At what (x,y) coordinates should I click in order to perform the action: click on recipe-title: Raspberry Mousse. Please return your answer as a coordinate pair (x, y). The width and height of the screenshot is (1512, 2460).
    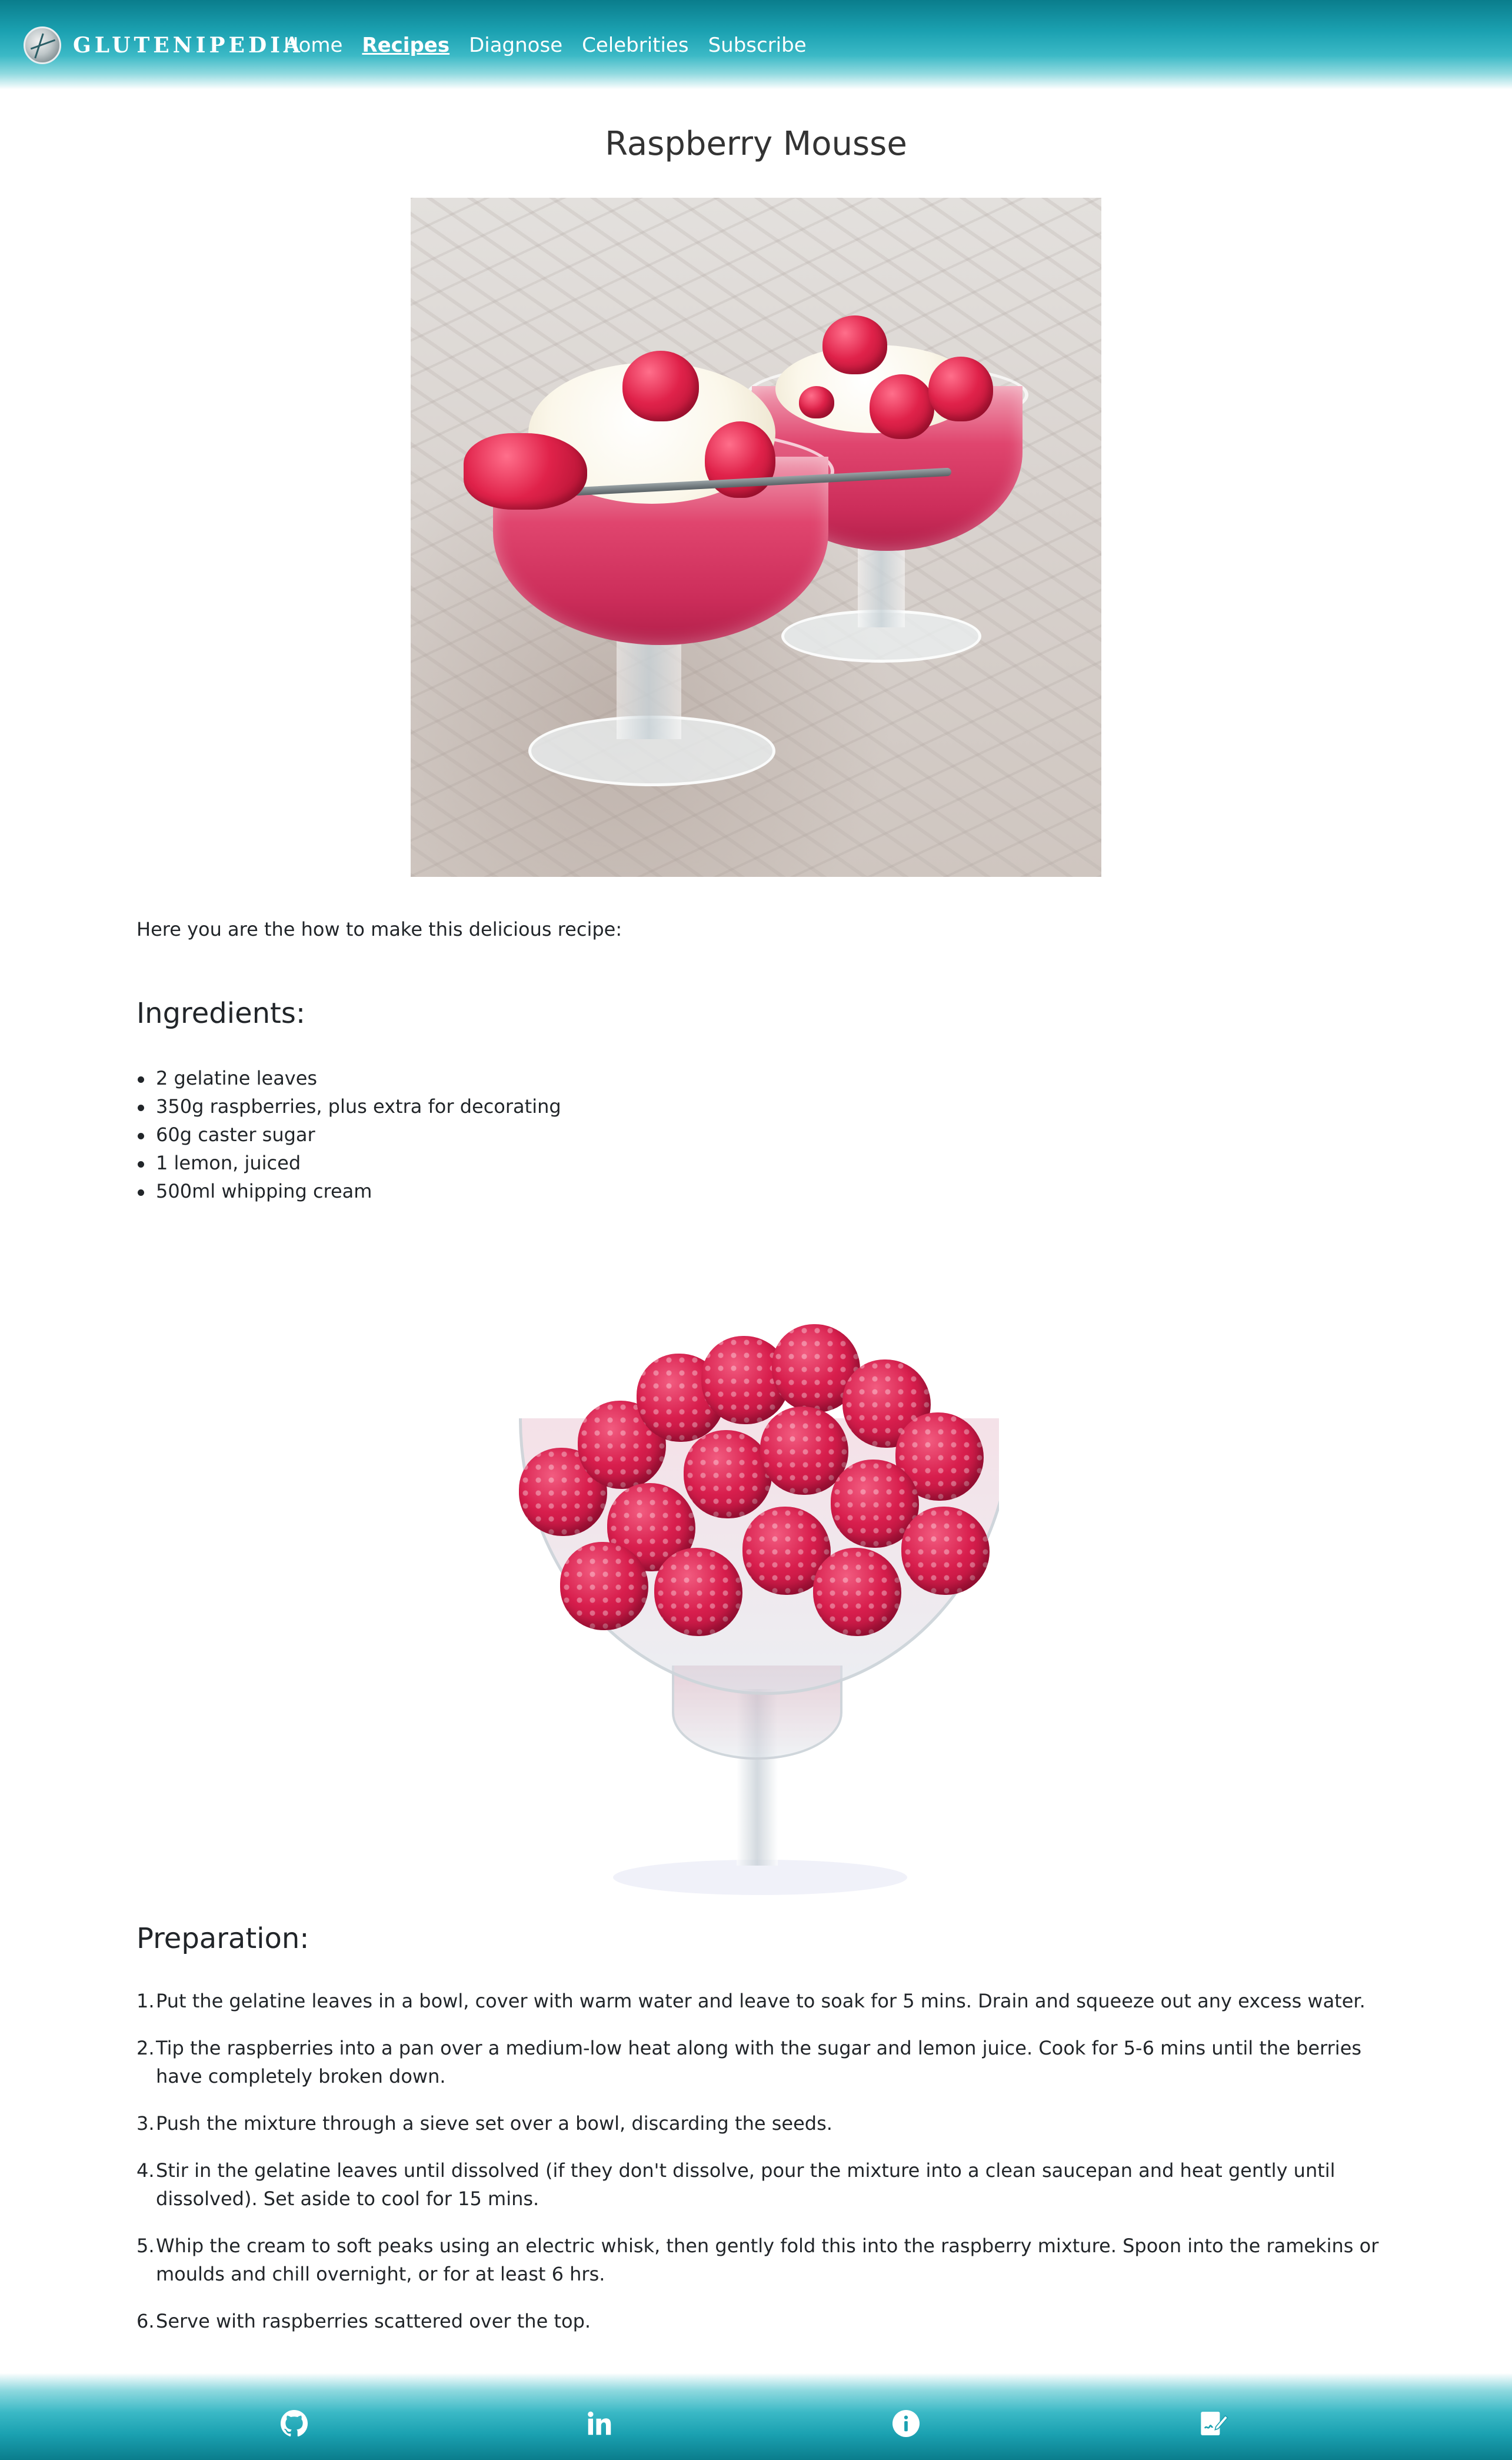
    Looking at the image, I should click on (756, 144).